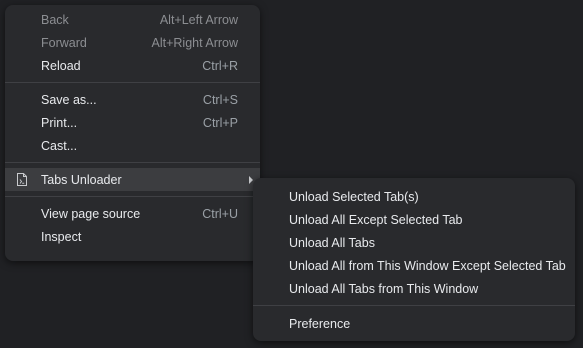 The width and height of the screenshot is (583, 348). Describe the element at coordinates (132, 42) in the screenshot. I see `menu-item-forward: Forward Alt+Right Arrow` at that location.